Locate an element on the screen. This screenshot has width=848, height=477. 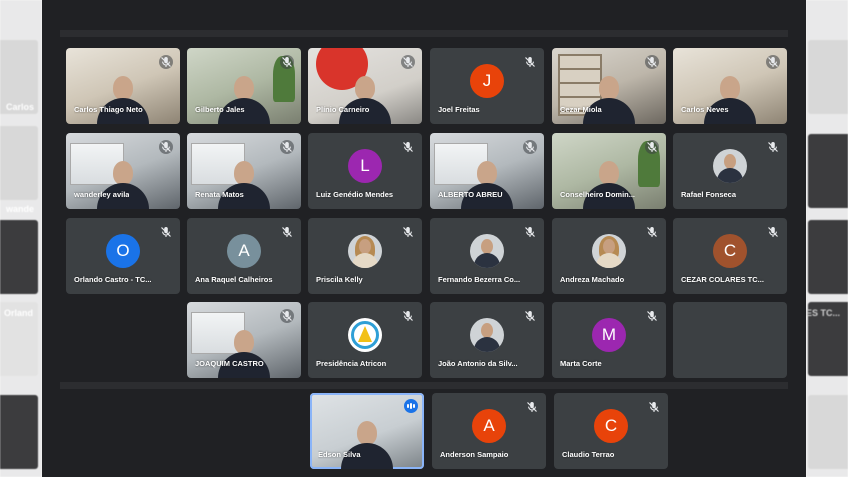
participant-name: Rafael Fonseca is located at coordinates (709, 194).